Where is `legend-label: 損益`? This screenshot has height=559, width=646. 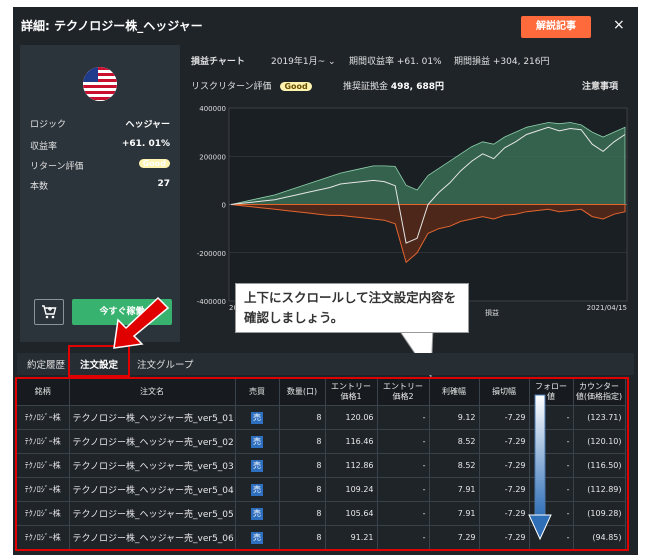
legend-label: 損益 is located at coordinates (492, 312).